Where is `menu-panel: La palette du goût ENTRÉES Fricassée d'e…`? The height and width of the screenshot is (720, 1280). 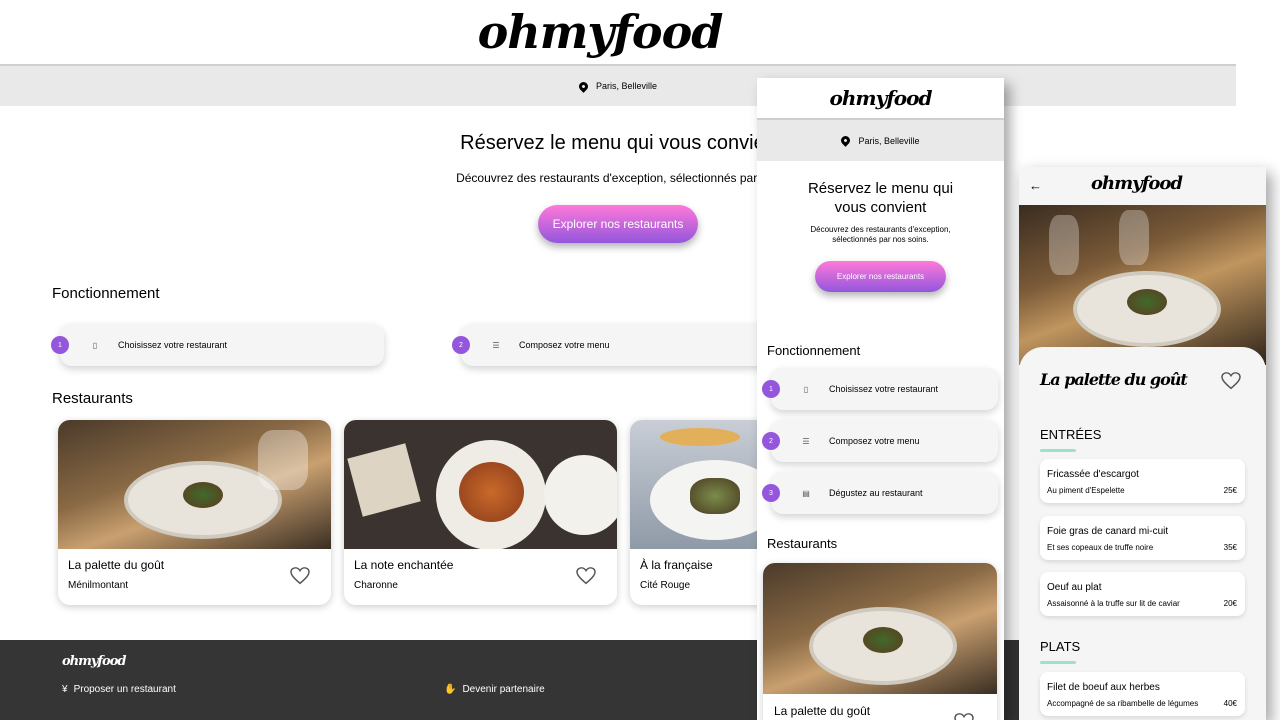 menu-panel: La palette du goût ENTRÉES Fricassée d'e… is located at coordinates (1142, 533).